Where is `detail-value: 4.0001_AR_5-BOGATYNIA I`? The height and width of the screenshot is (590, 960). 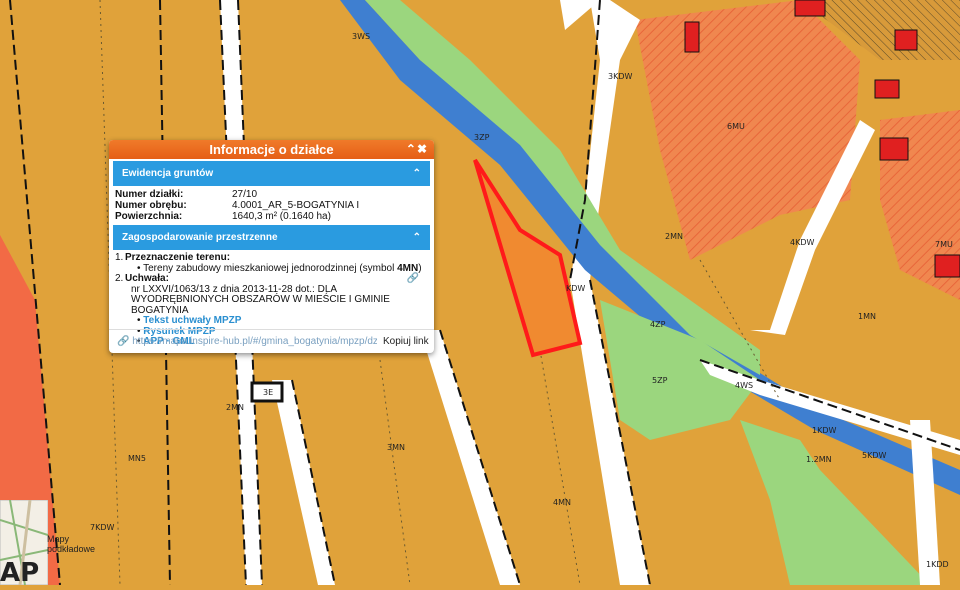 detail-value: 4.0001_AR_5-BOGATYNIA I is located at coordinates (296, 205).